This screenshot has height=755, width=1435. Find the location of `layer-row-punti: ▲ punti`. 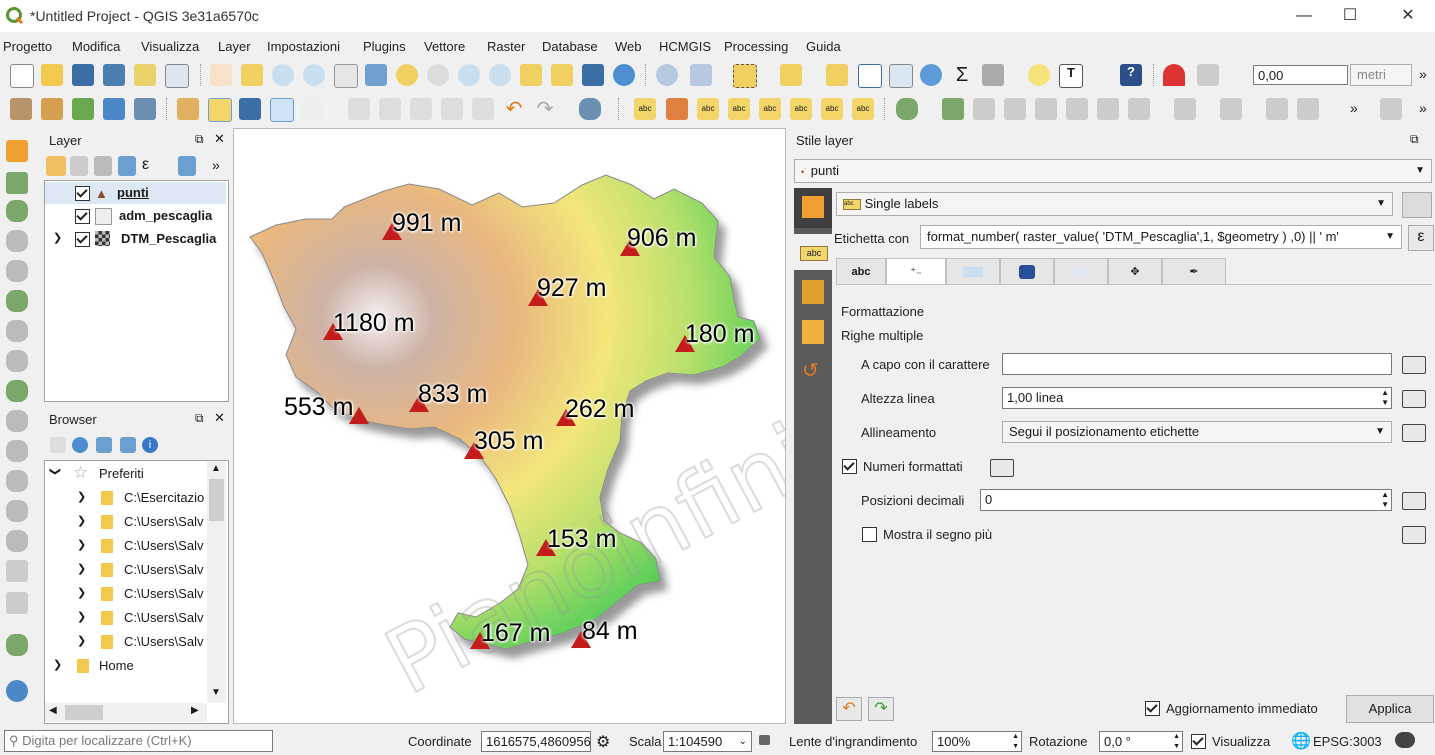

layer-row-punti: ▲ punti is located at coordinates (135, 193).